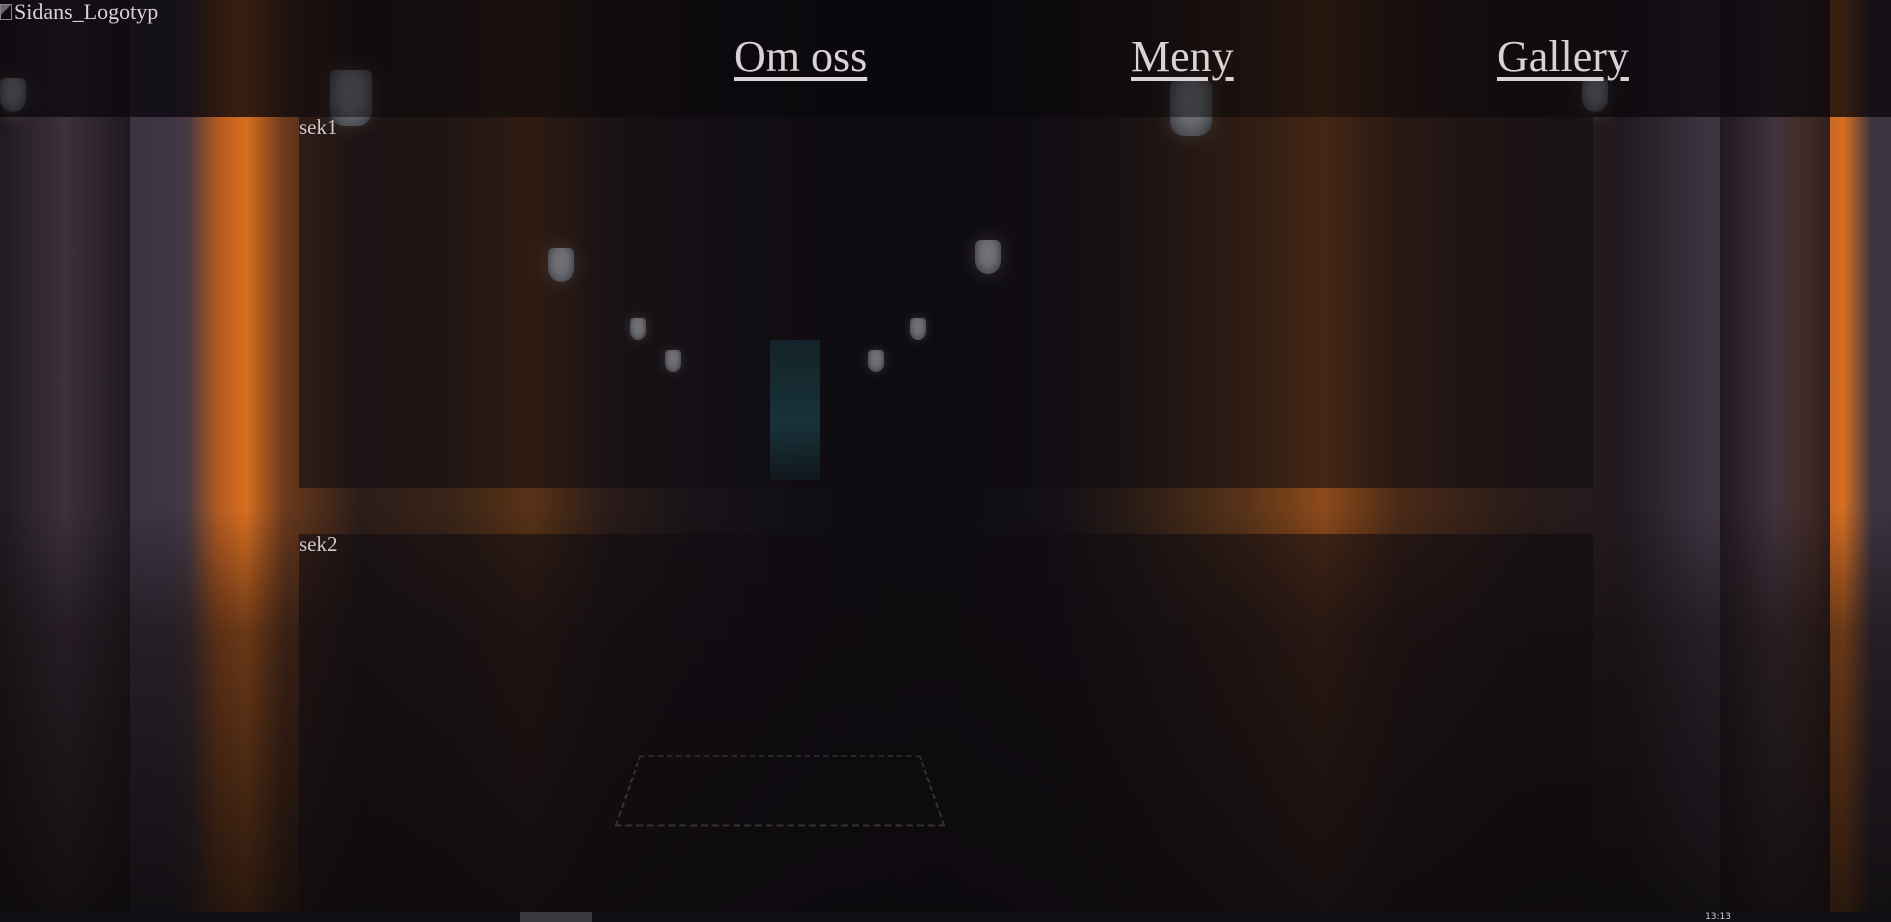 The image size is (1891, 922). Describe the element at coordinates (945, 917) in the screenshot. I see `taskbar: 13:13` at that location.